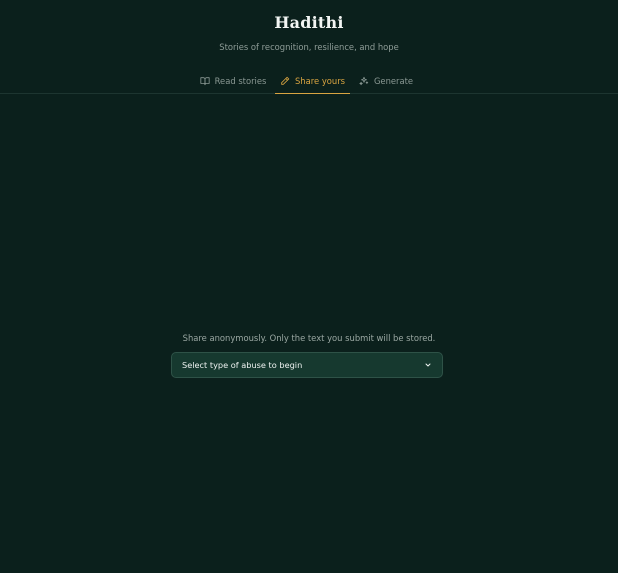  I want to click on abuse-type-select: Select type of abuse to begin, so click(307, 365).